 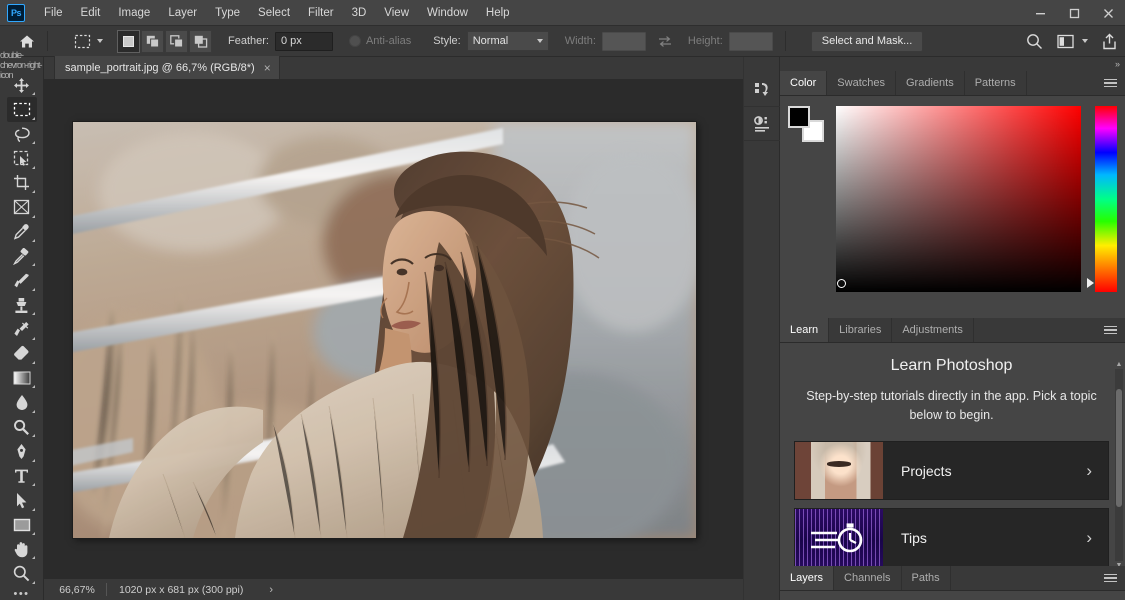 What do you see at coordinates (22, 85) in the screenshot?
I see `move-tool` at bounding box center [22, 85].